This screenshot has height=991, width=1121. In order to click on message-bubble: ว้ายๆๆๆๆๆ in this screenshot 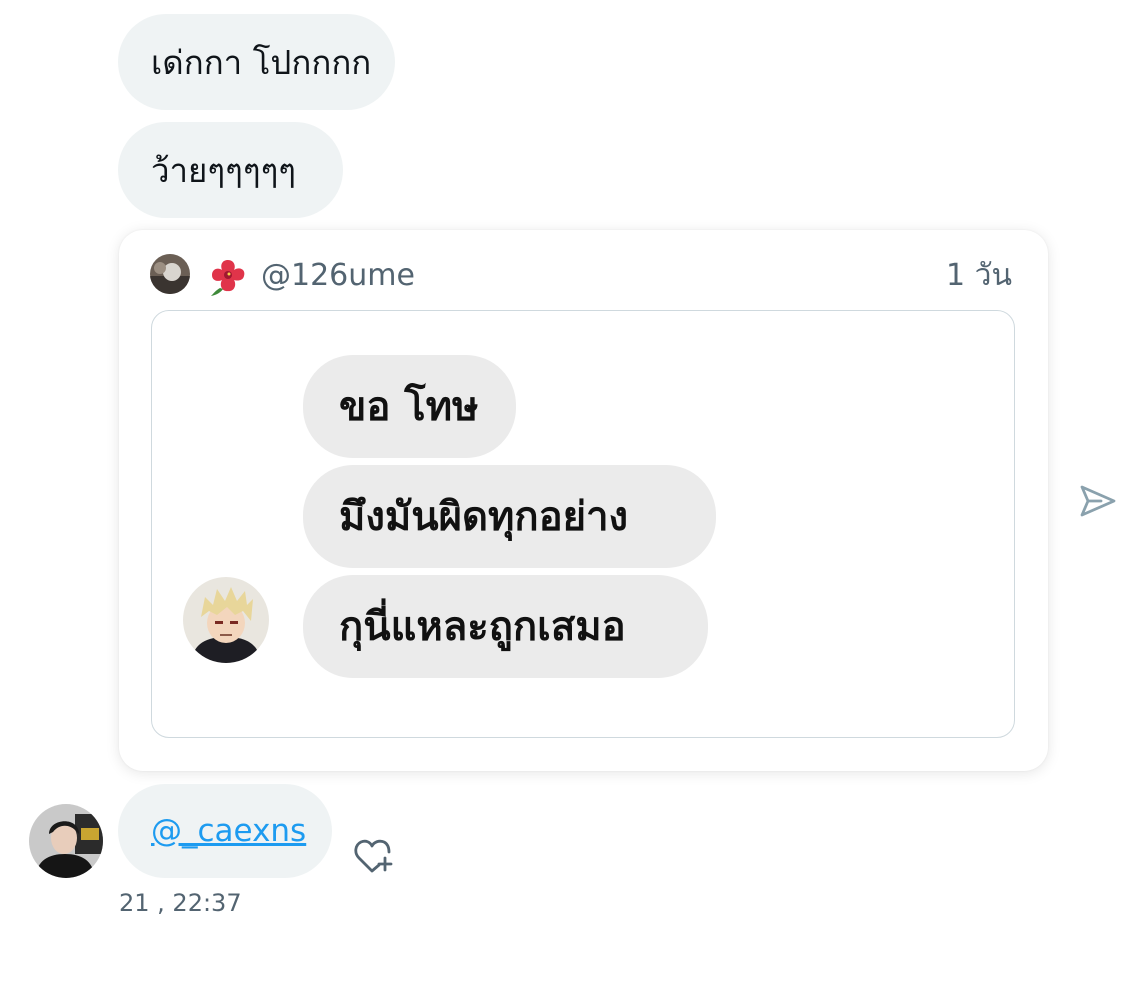, I will do `click(230, 170)`.